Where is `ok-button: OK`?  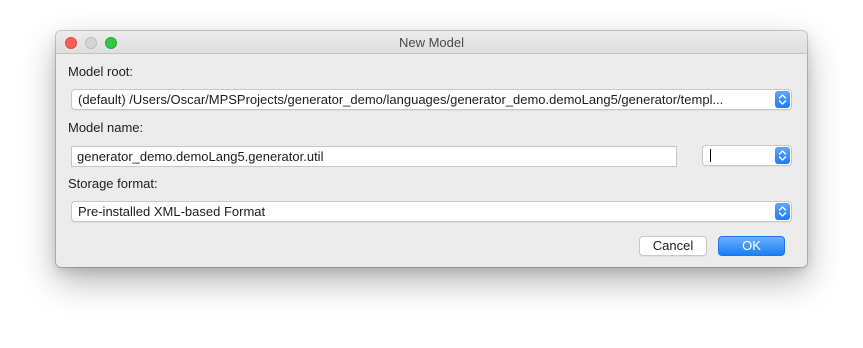
ok-button: OK is located at coordinates (751, 246).